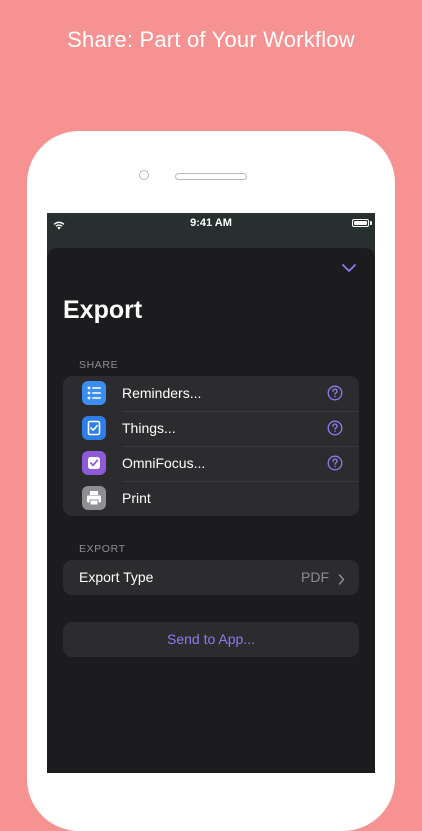 The height and width of the screenshot is (831, 422). What do you see at coordinates (211, 498) in the screenshot?
I see `share-item-print: Print` at bounding box center [211, 498].